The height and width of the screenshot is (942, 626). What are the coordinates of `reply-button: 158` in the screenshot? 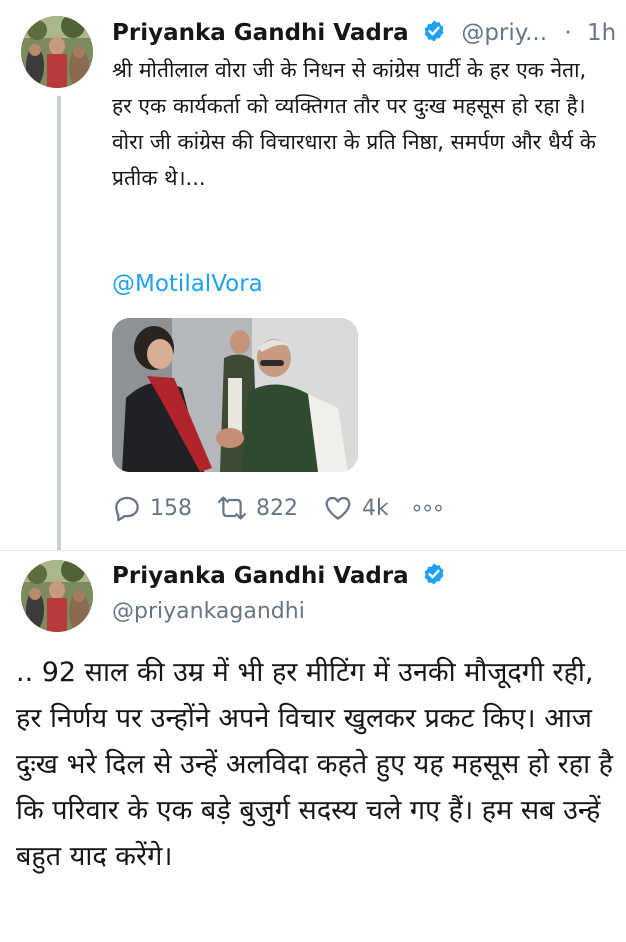 It's located at (152, 508).